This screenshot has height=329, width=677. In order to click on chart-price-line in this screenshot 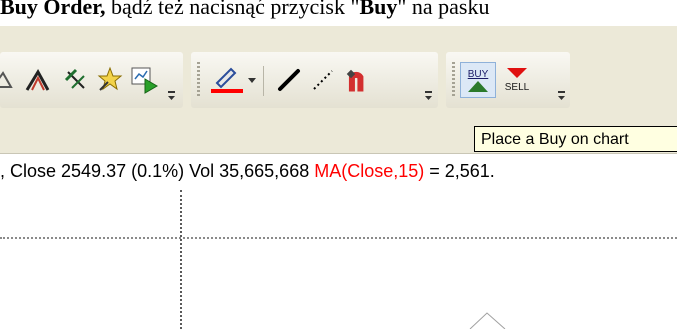, I will do `click(487, 320)`.